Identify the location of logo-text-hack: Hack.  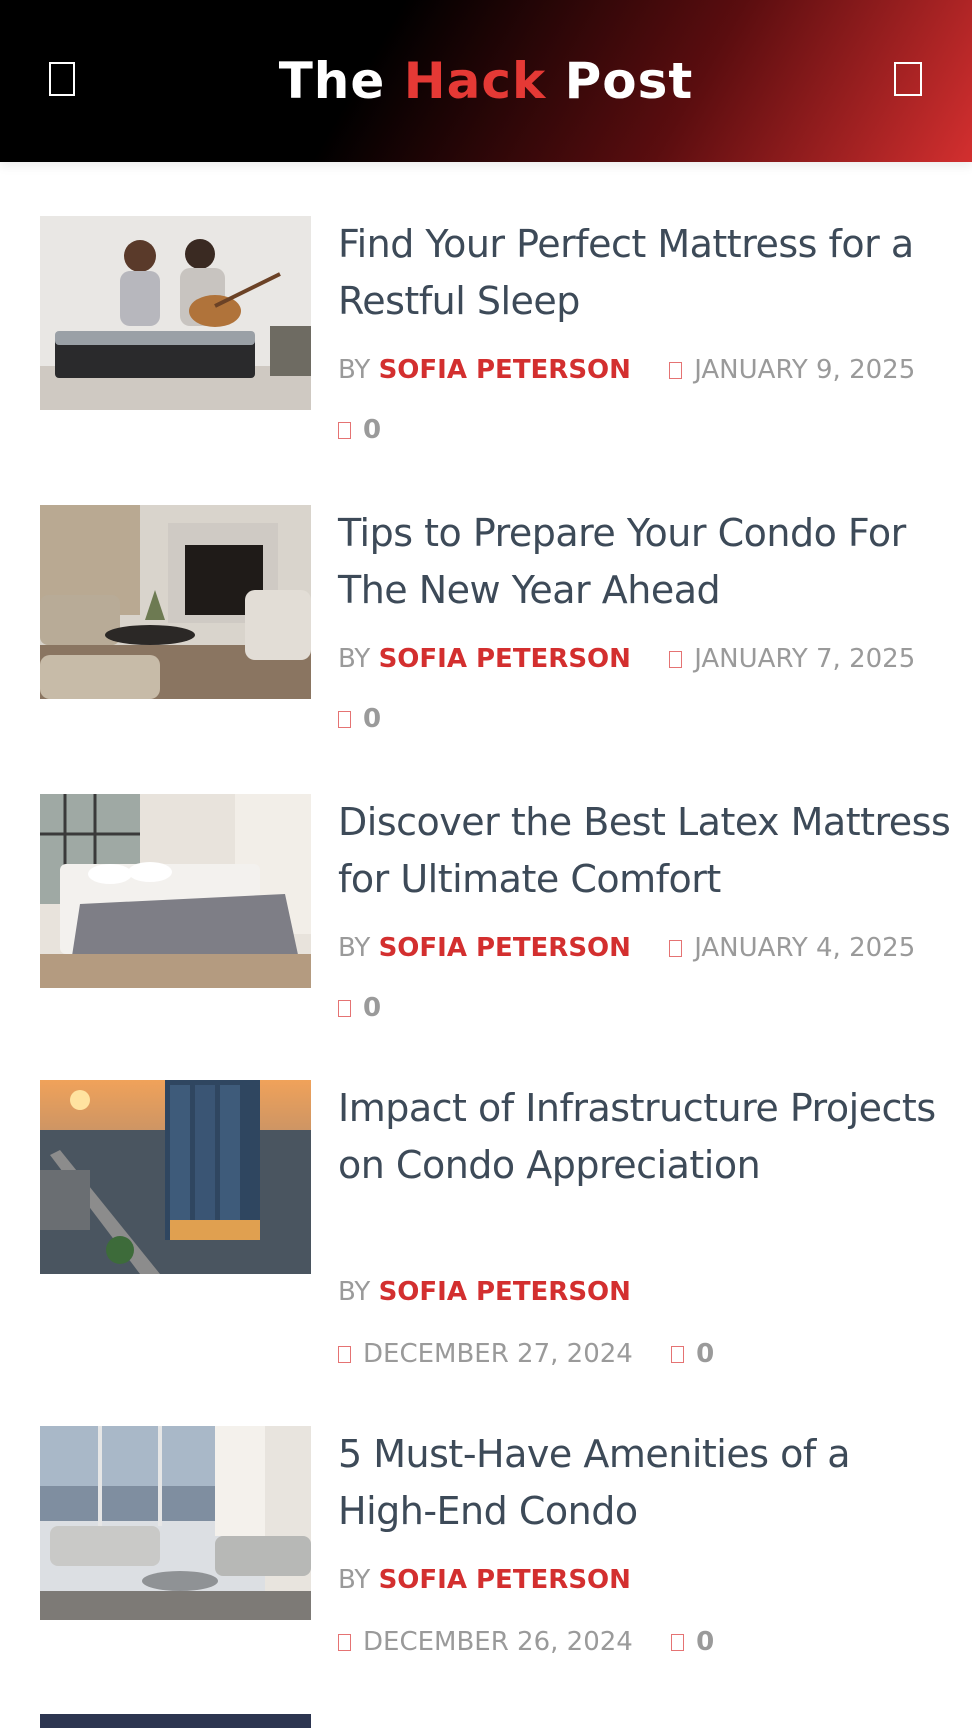
(475, 81).